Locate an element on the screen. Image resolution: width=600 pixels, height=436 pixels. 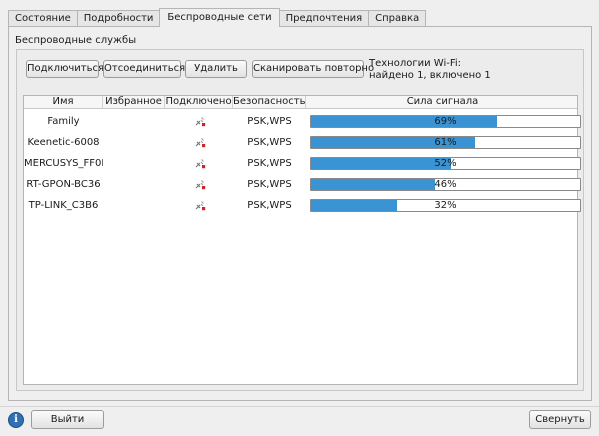
column-header-favorite: Избранное is located at coordinates (134, 102).